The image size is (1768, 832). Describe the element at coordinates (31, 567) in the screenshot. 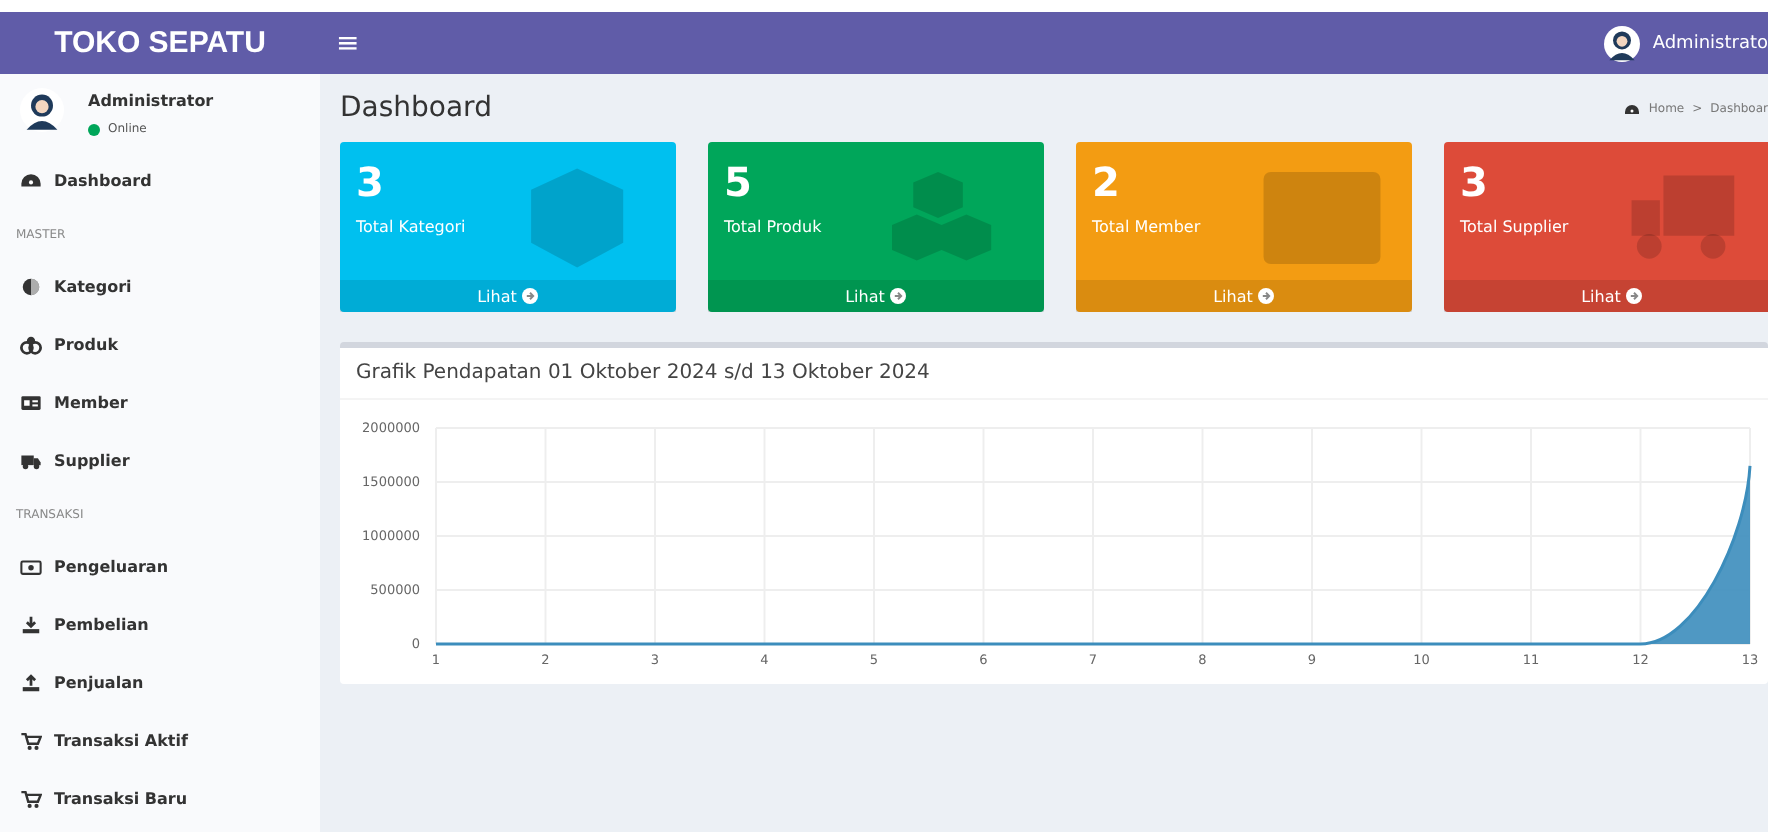

I see `money-icon` at that location.